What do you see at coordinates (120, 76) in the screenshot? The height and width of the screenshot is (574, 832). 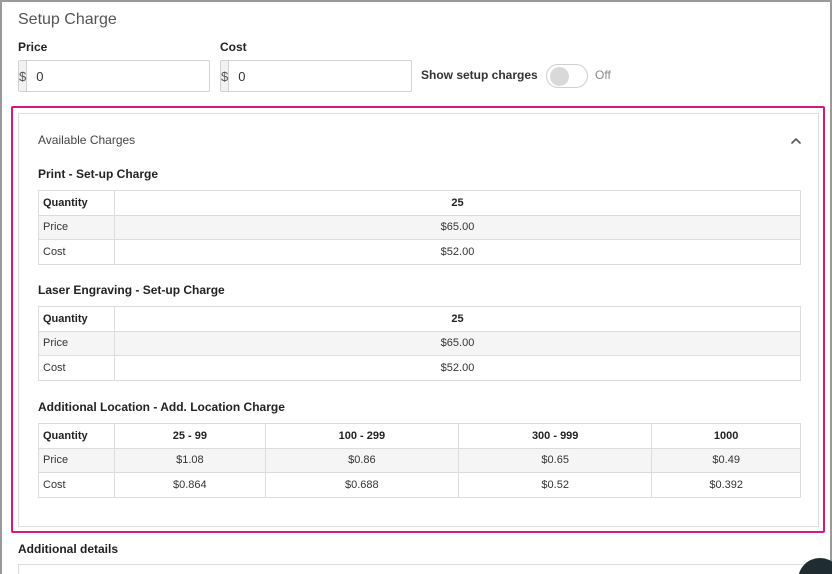 I see `price-input` at bounding box center [120, 76].